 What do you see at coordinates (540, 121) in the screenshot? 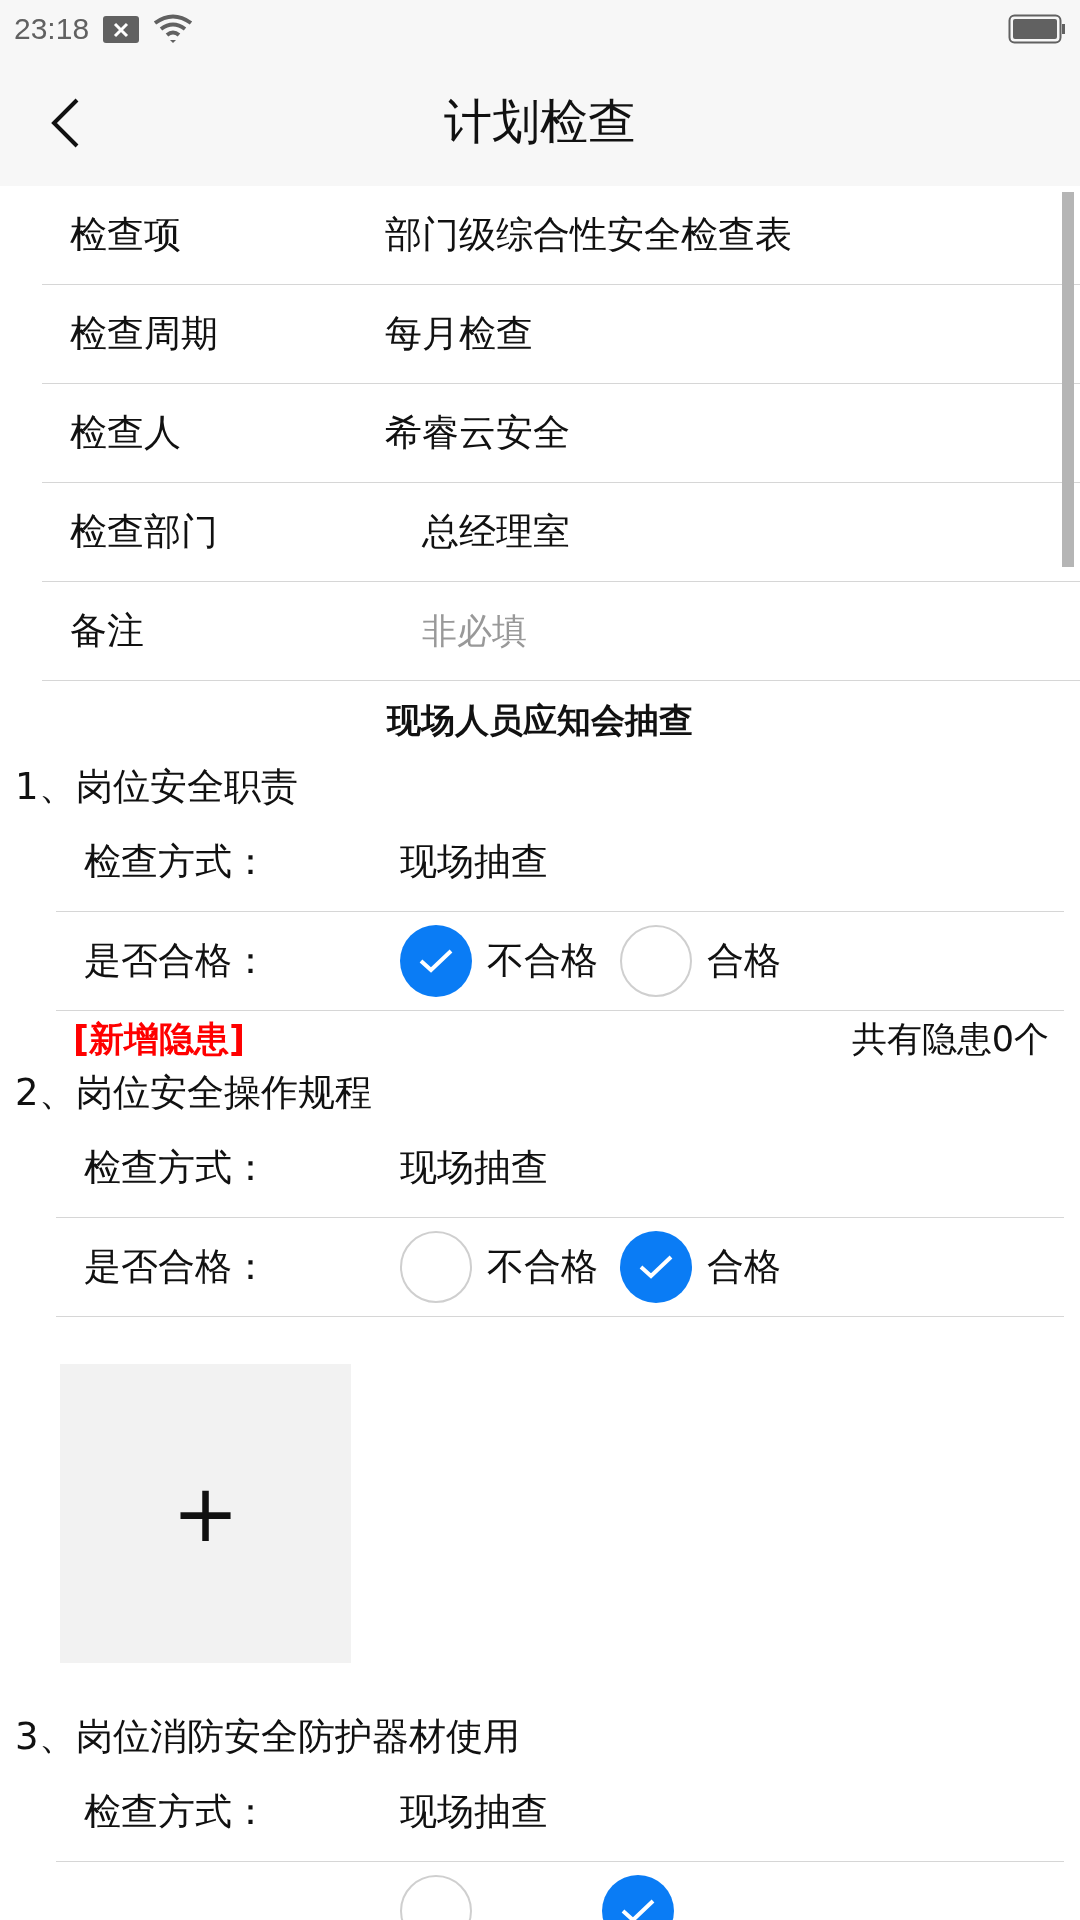
I see `page-title: 计划检查` at bounding box center [540, 121].